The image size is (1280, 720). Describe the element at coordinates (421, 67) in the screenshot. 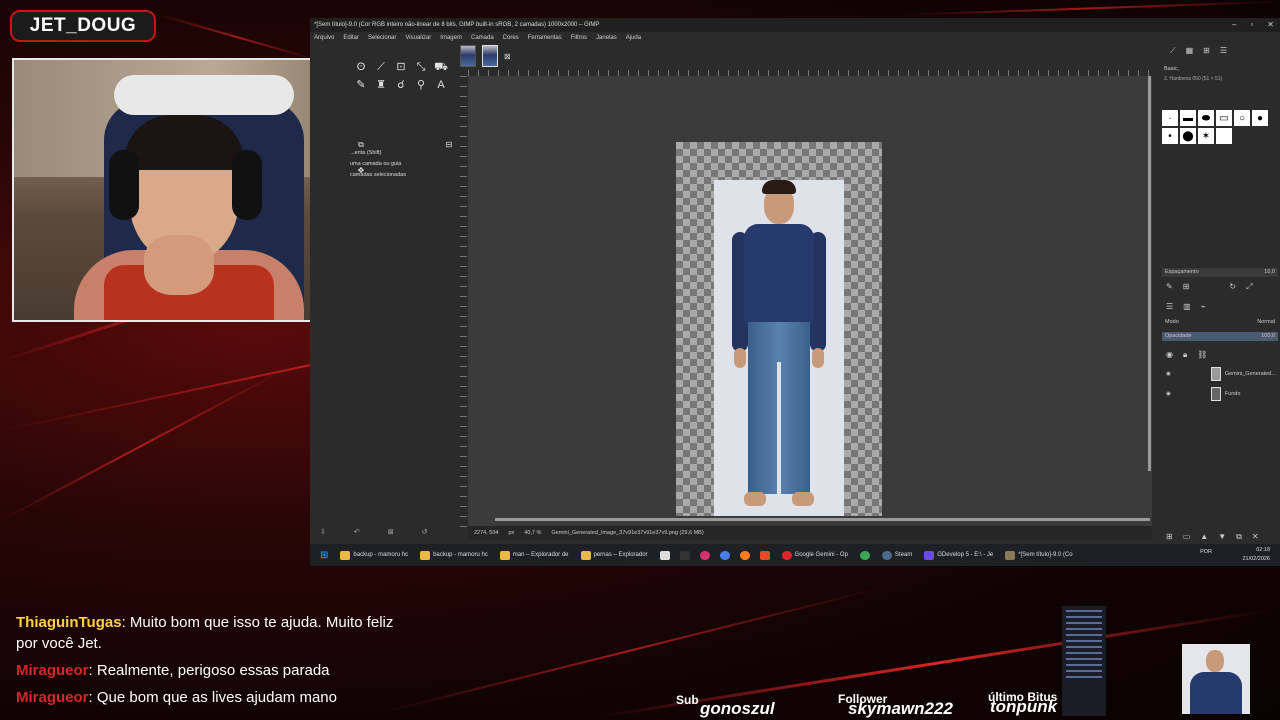

I see `transform-icon: ⤡` at that location.